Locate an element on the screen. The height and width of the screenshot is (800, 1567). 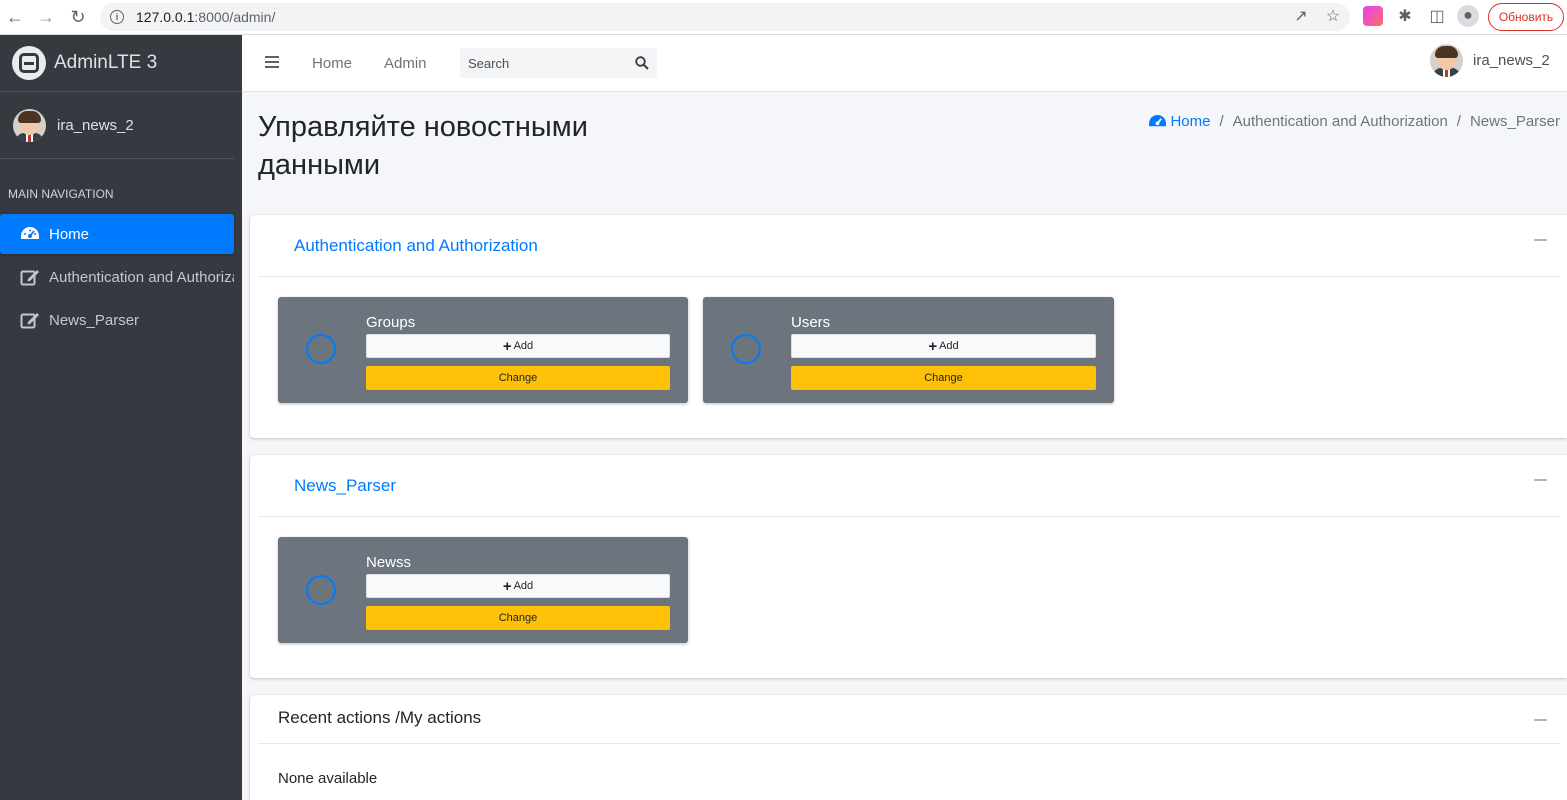
forward-icon: → is located at coordinates (46, 17).